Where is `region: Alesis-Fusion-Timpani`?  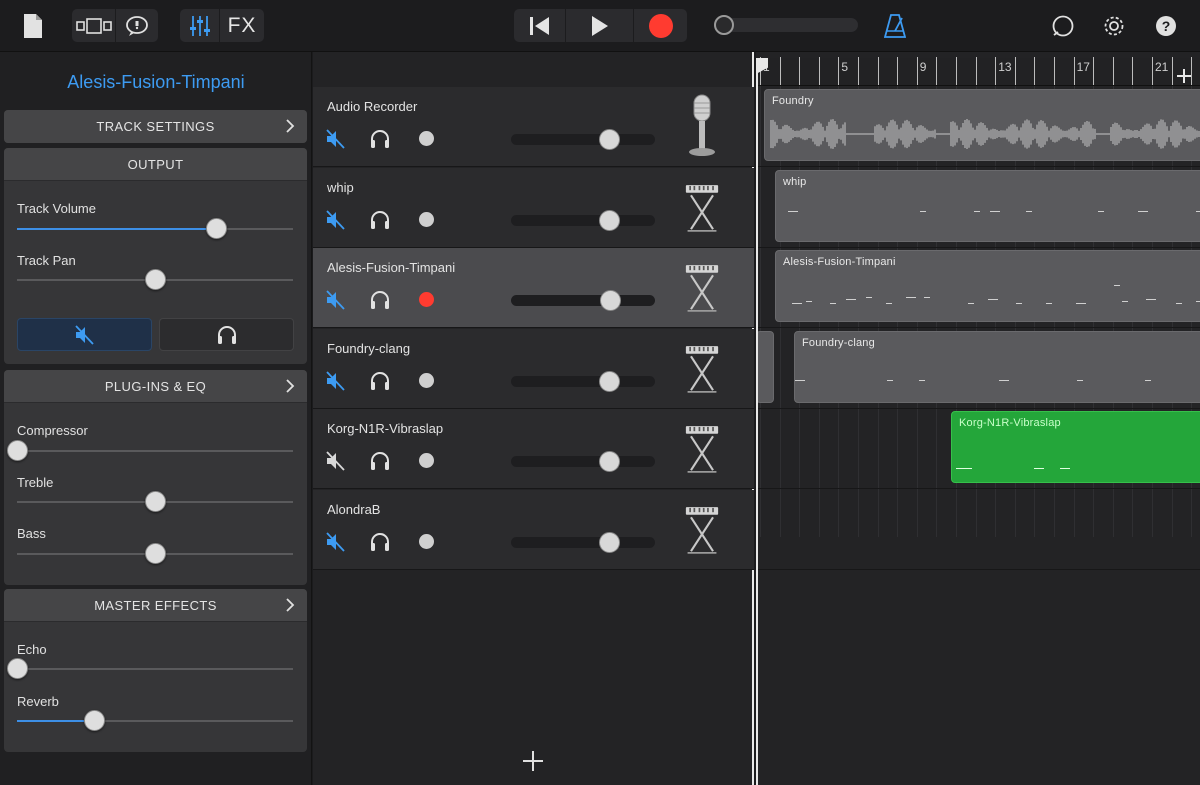
region: Alesis-Fusion-Timpani is located at coordinates (987, 286).